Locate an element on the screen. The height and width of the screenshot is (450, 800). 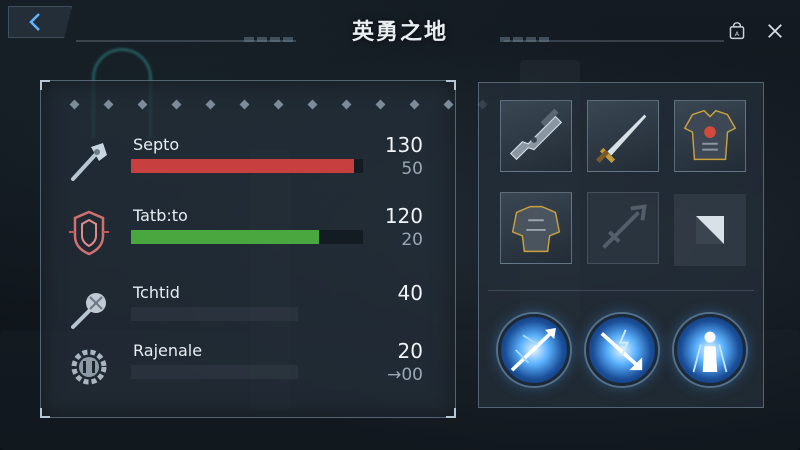
gear-icon is located at coordinates (89, 367).